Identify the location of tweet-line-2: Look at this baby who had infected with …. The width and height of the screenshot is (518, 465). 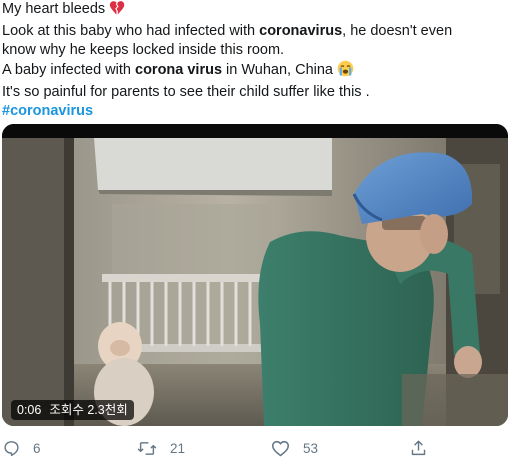
(257, 31).